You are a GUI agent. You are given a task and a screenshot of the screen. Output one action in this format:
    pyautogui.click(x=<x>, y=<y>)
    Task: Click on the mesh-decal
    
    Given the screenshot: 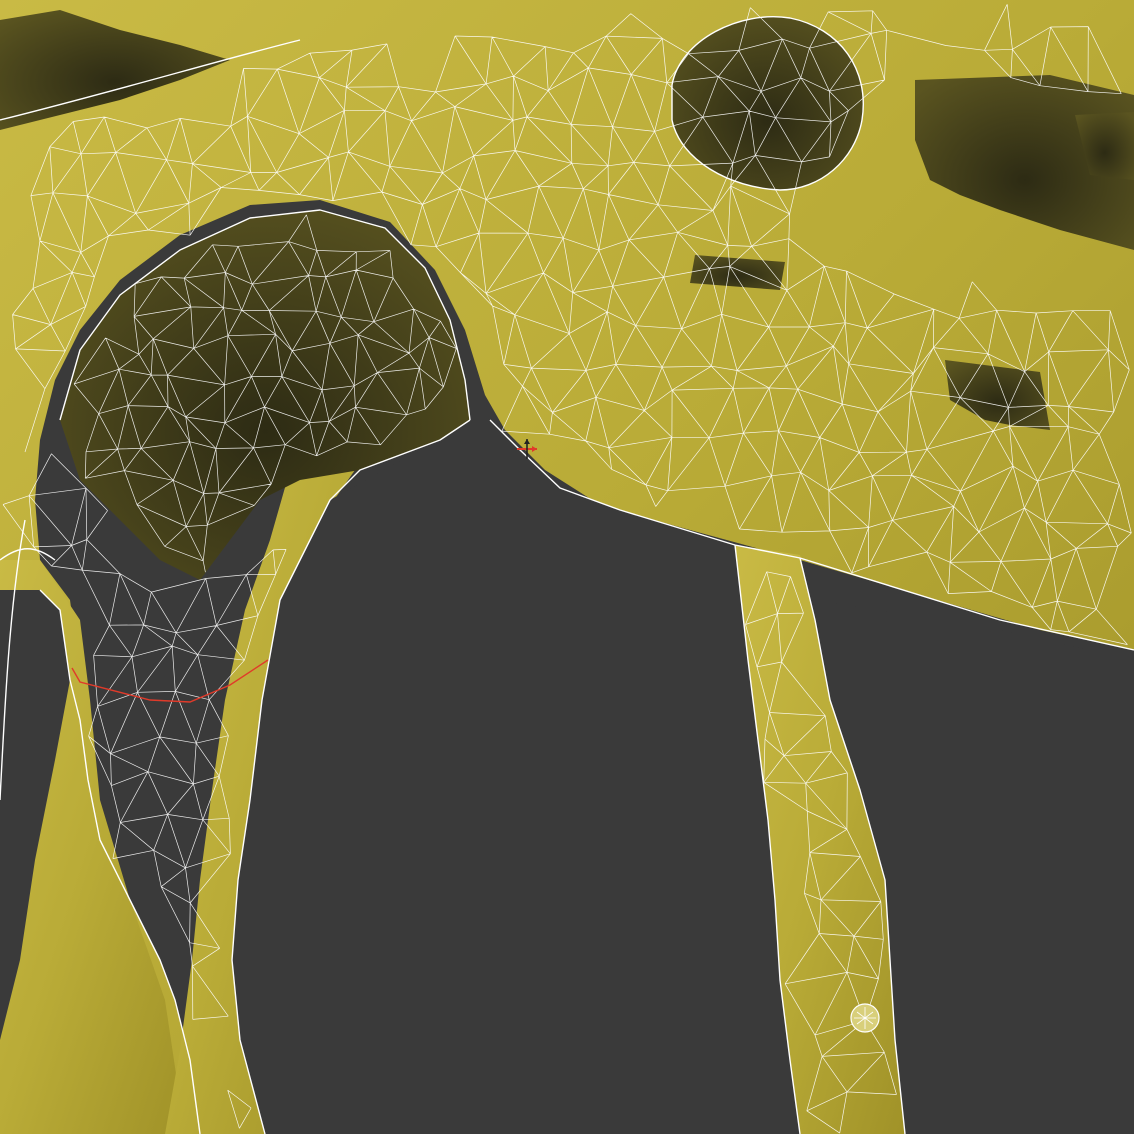 What is the action you would take?
    pyautogui.click(x=865, y=1018)
    